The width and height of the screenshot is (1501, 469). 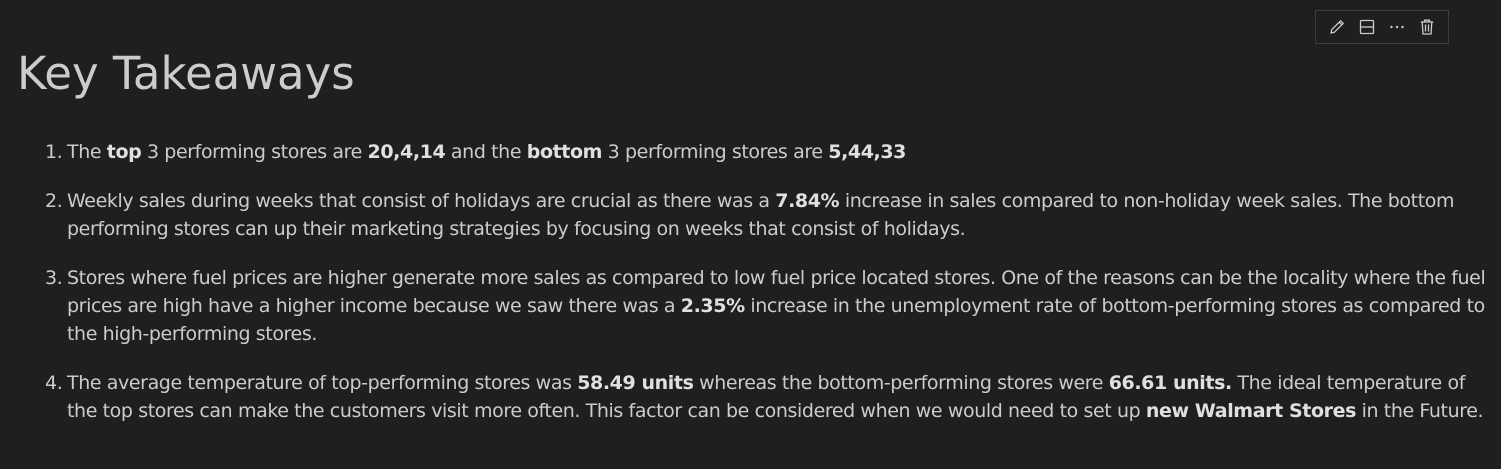 What do you see at coordinates (54, 278) in the screenshot?
I see `list-item-number: 3.` at bounding box center [54, 278].